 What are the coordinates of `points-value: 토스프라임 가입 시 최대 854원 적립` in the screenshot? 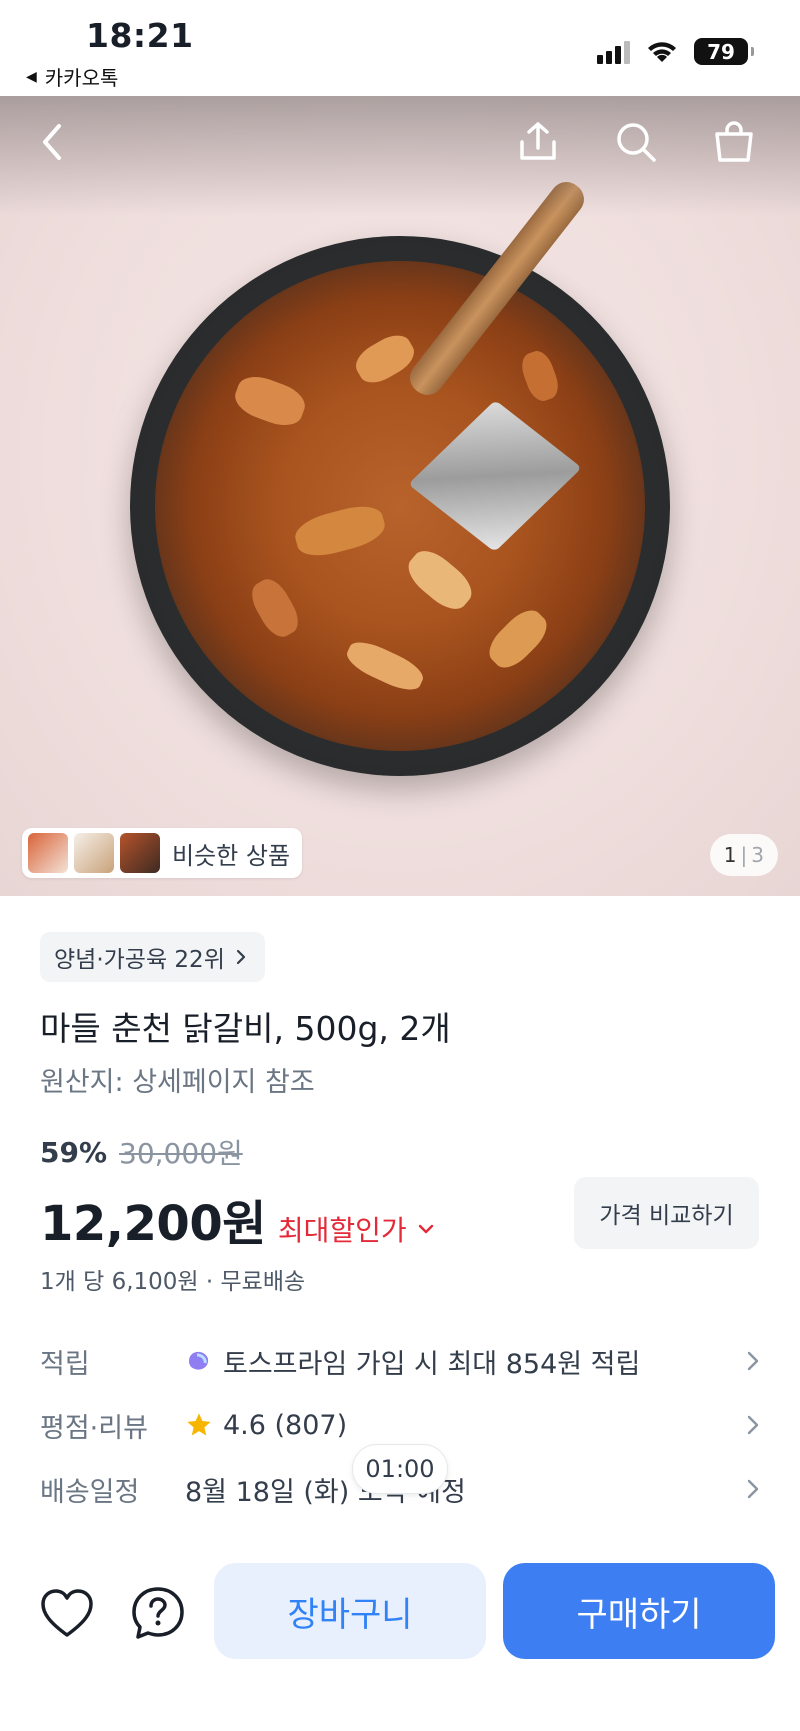 It's located at (432, 1364).